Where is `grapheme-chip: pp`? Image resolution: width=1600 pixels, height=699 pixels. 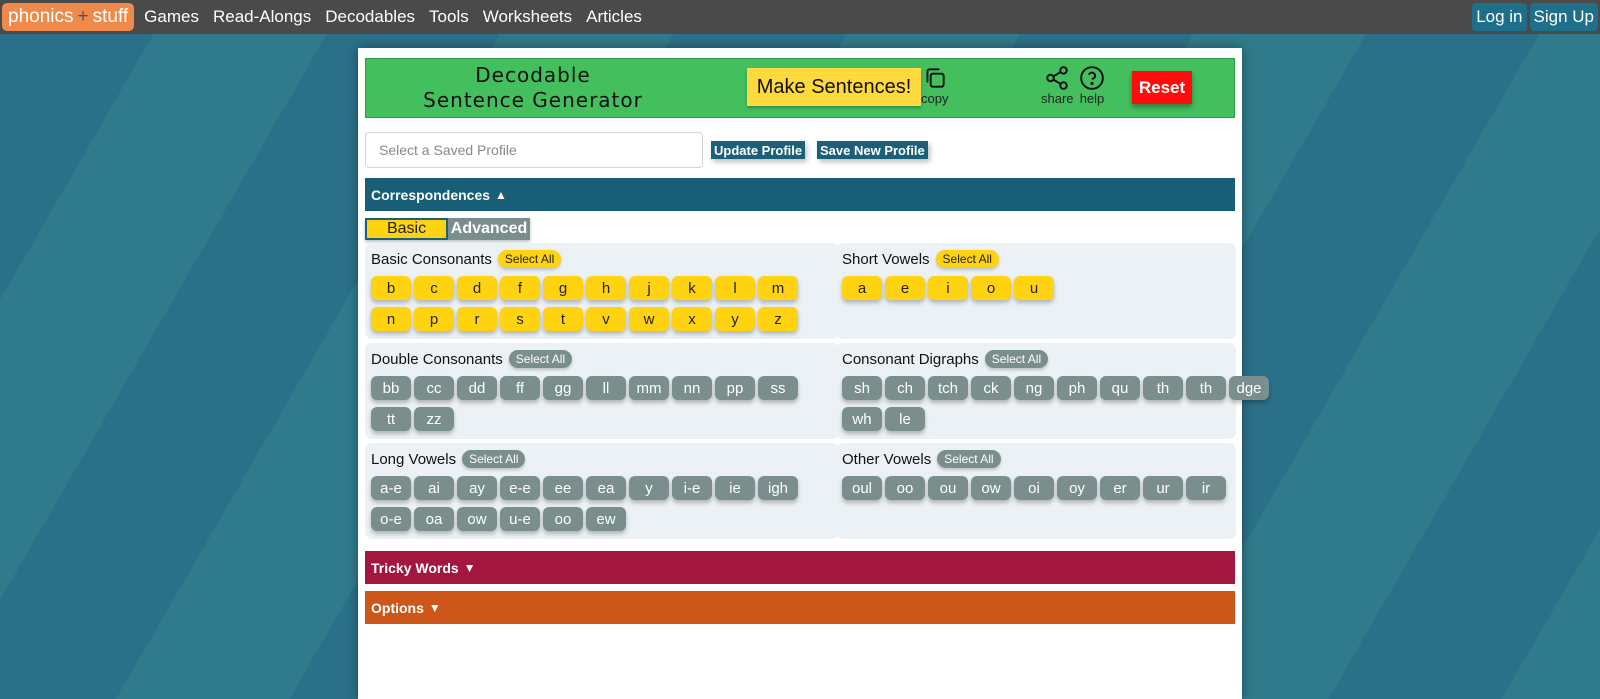 grapheme-chip: pp is located at coordinates (735, 388).